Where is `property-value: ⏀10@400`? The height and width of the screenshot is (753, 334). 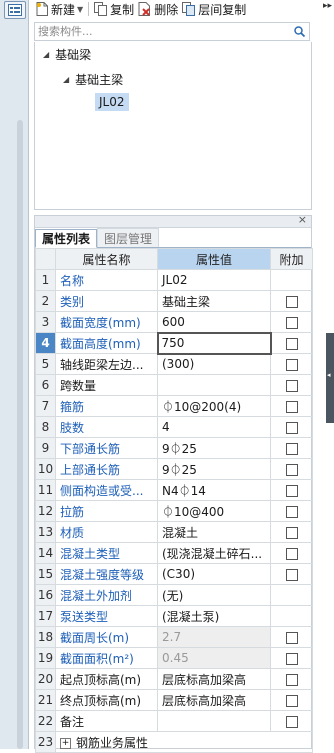
property-value: ⏀10@400 is located at coordinates (214, 511).